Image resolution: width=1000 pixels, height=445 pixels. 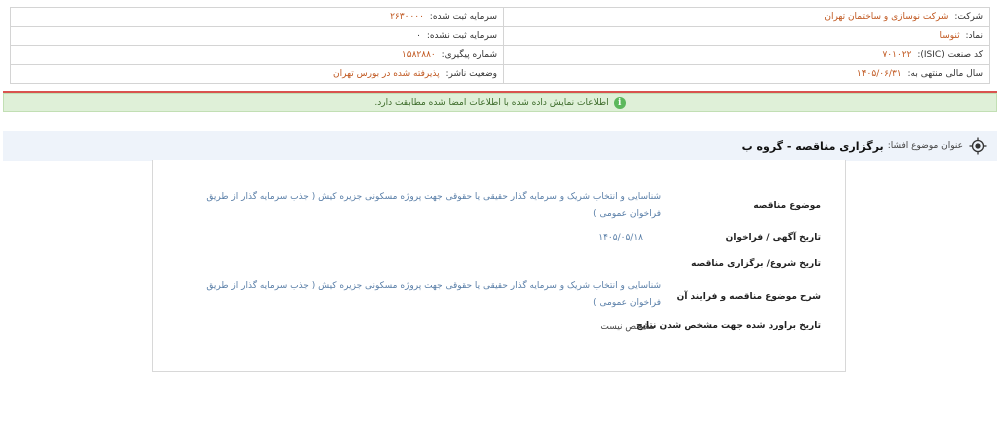 What do you see at coordinates (812, 146) in the screenshot?
I see `subject-title: برگزاری مناقصه - گروه ب` at bounding box center [812, 146].